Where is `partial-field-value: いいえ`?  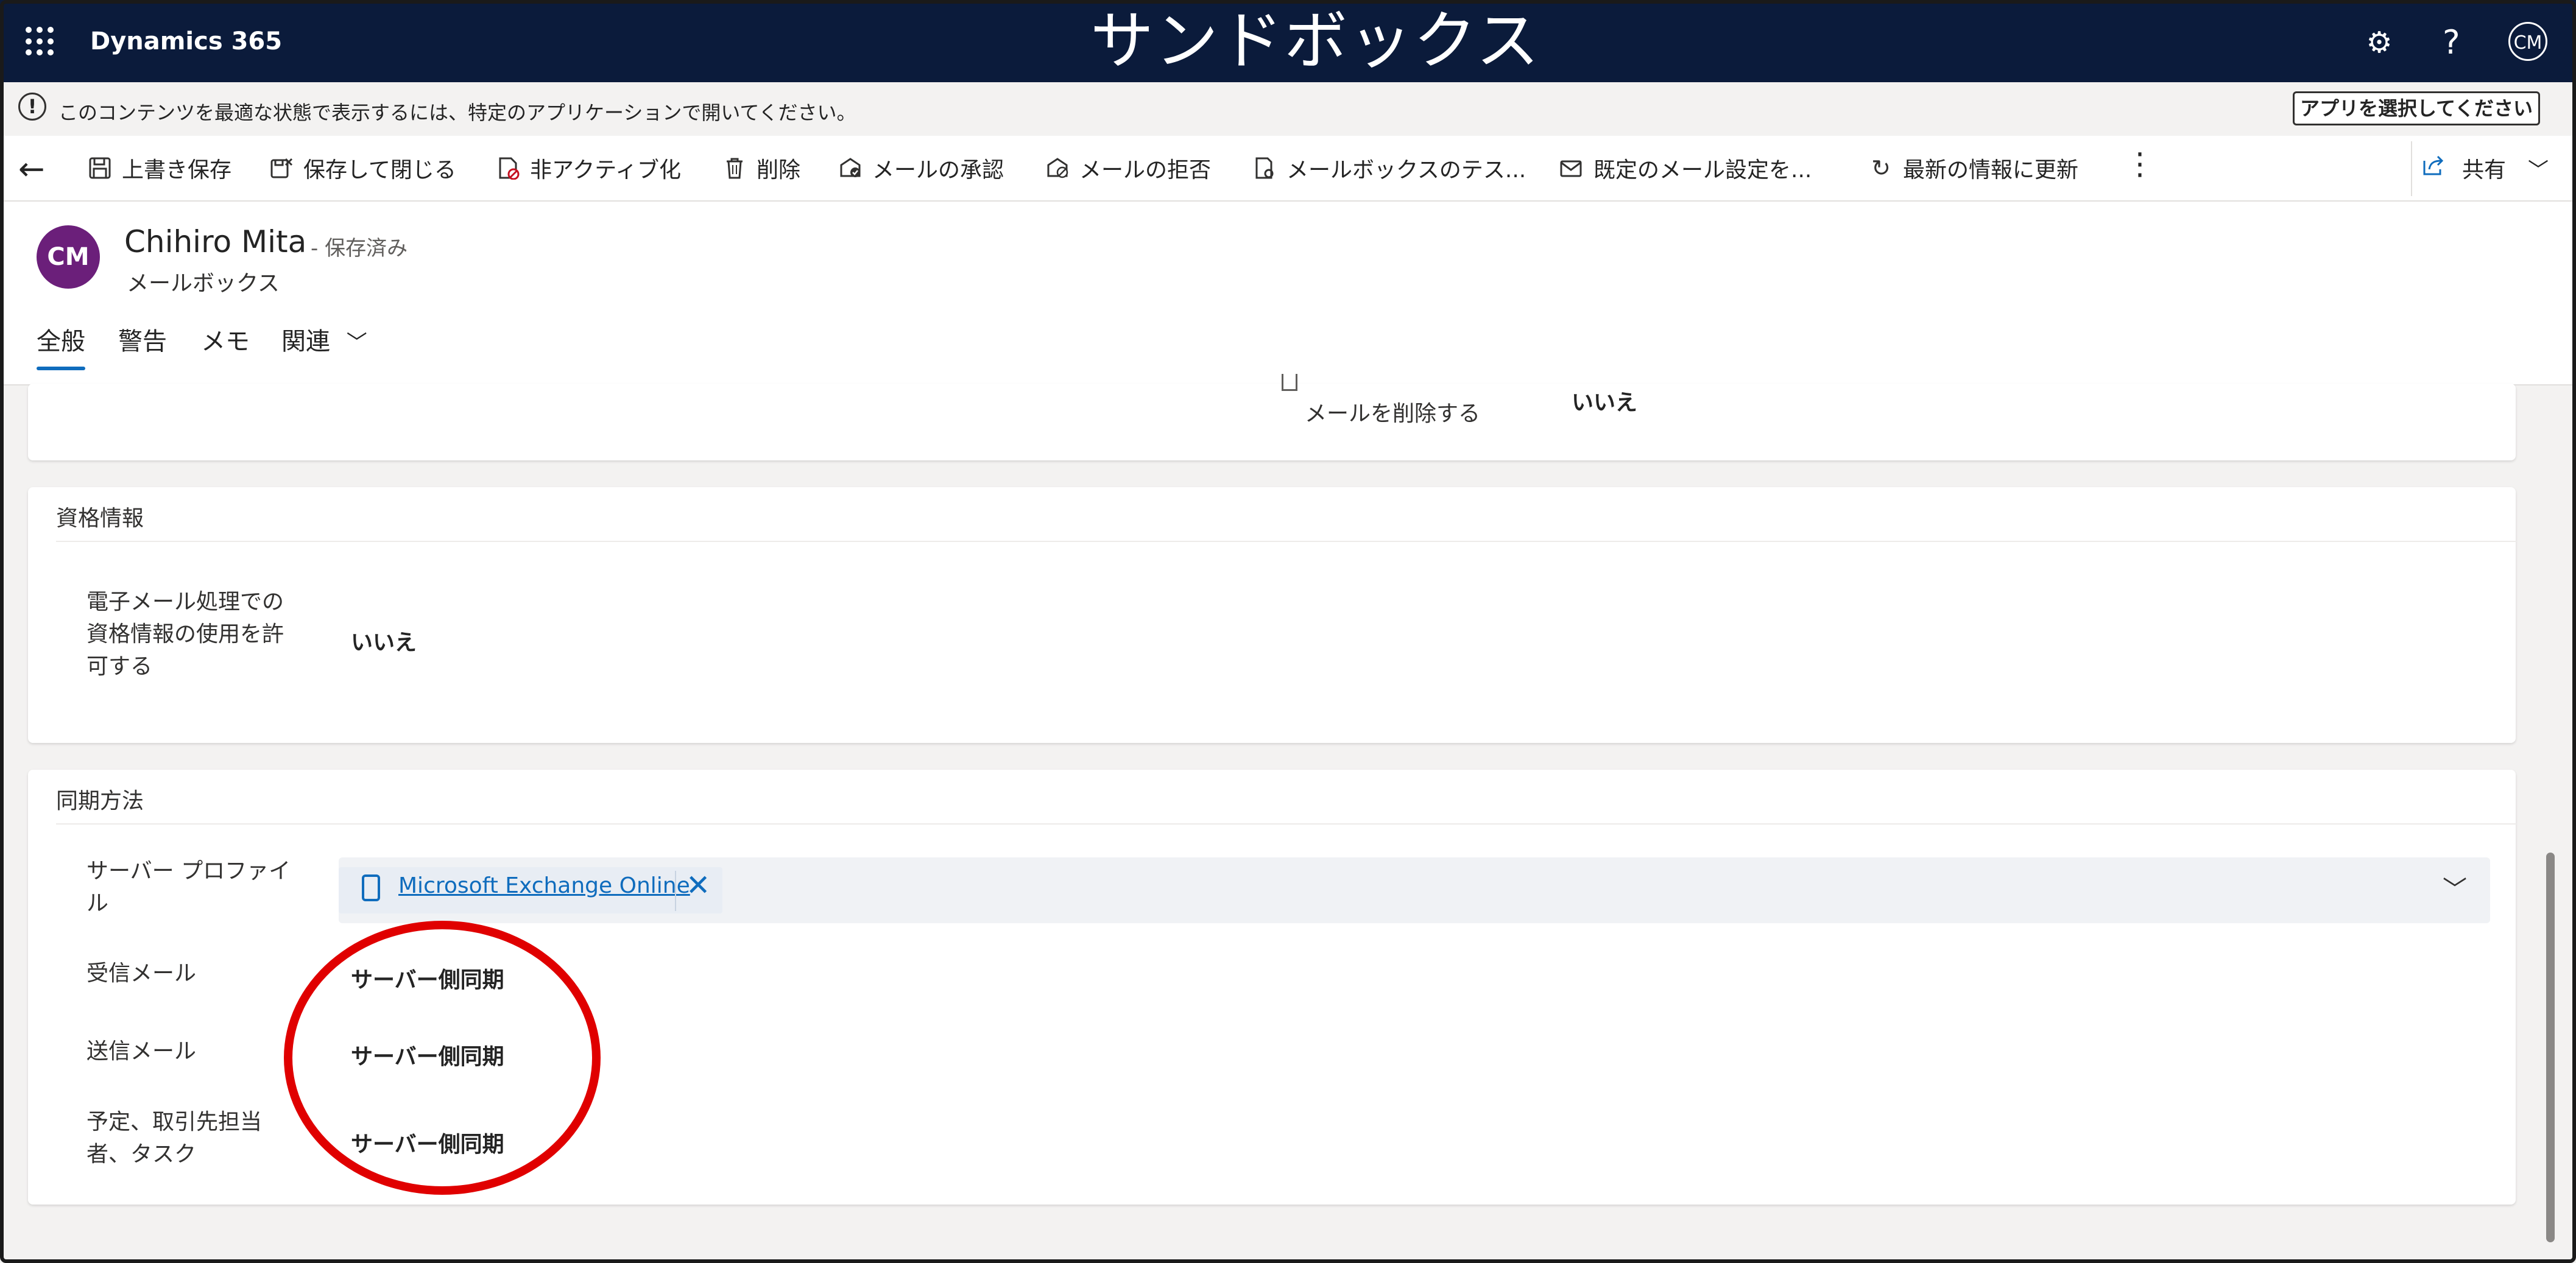
partial-field-value: いいえ is located at coordinates (1605, 402).